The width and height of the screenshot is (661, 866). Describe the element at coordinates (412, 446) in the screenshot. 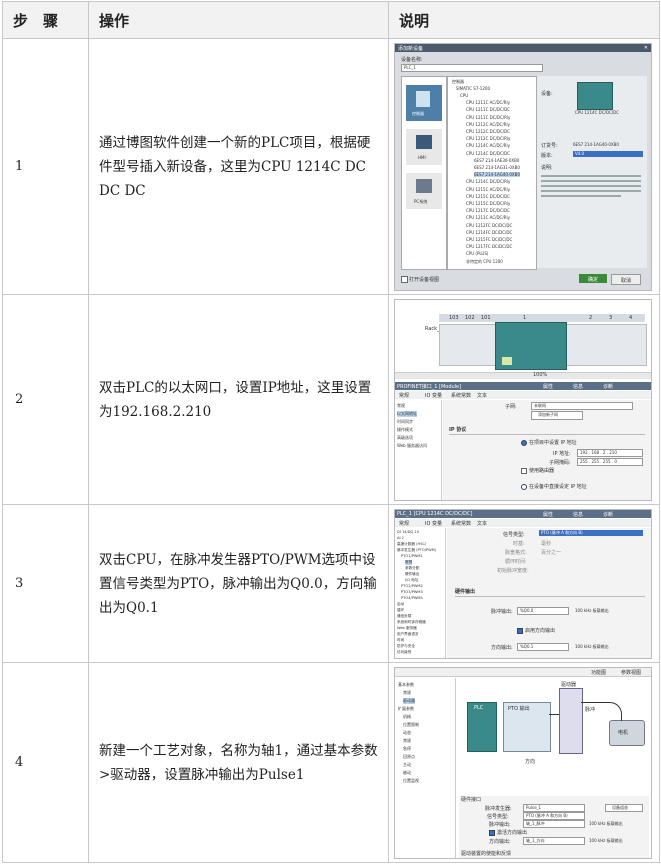

I see `nav-item: Web 服务器访问` at that location.